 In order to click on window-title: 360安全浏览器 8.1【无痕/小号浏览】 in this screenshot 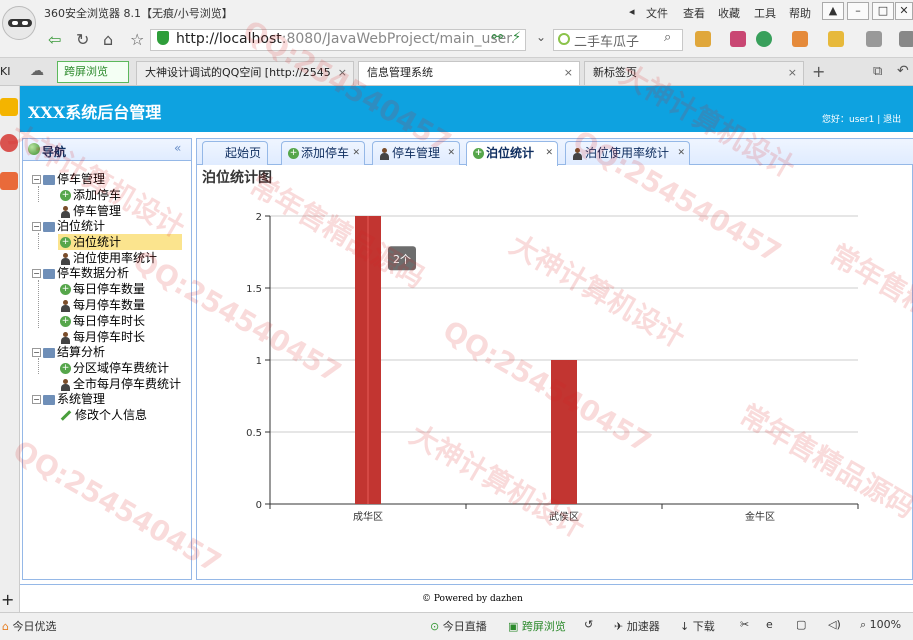, I will do `click(138, 13)`.